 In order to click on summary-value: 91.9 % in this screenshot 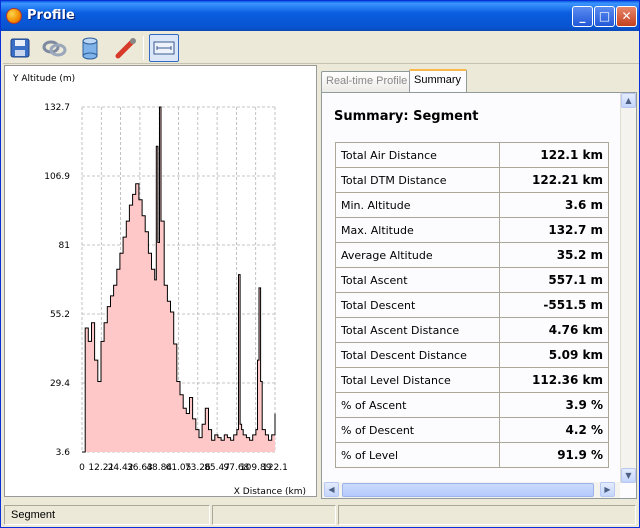, I will do `click(554, 455)`.